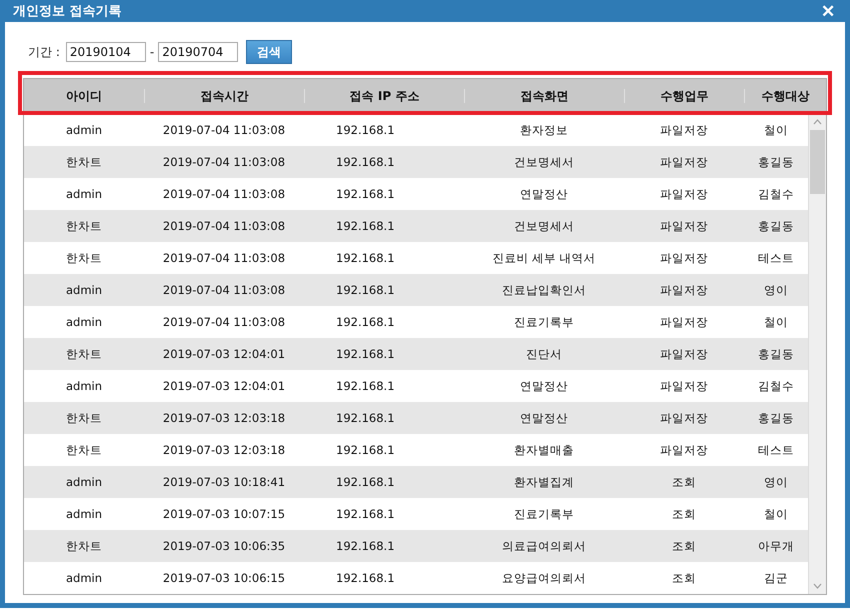  What do you see at coordinates (44, 52) in the screenshot?
I see `period-label: 기간 :` at bounding box center [44, 52].